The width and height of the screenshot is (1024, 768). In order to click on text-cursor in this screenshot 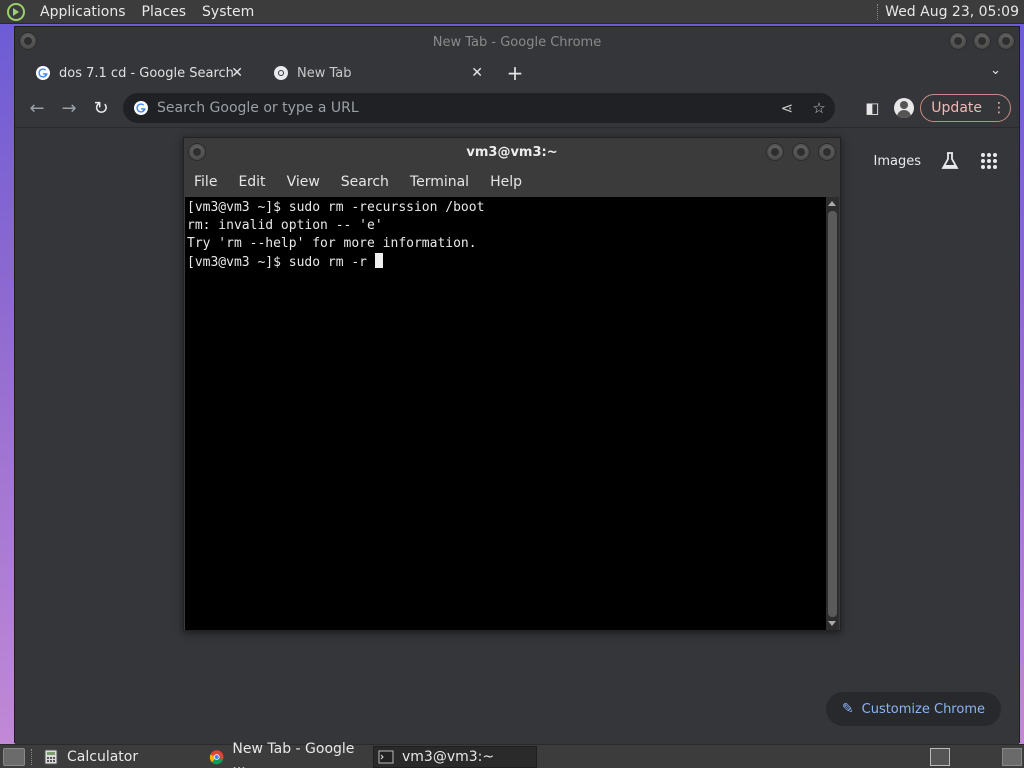, I will do `click(378, 260)`.